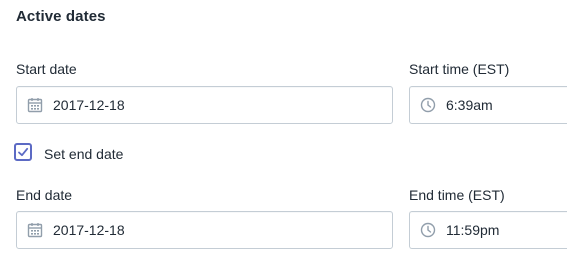 Image resolution: width=567 pixels, height=275 pixels. What do you see at coordinates (83, 154) in the screenshot?
I see `set-end-date-label: Set end date` at bounding box center [83, 154].